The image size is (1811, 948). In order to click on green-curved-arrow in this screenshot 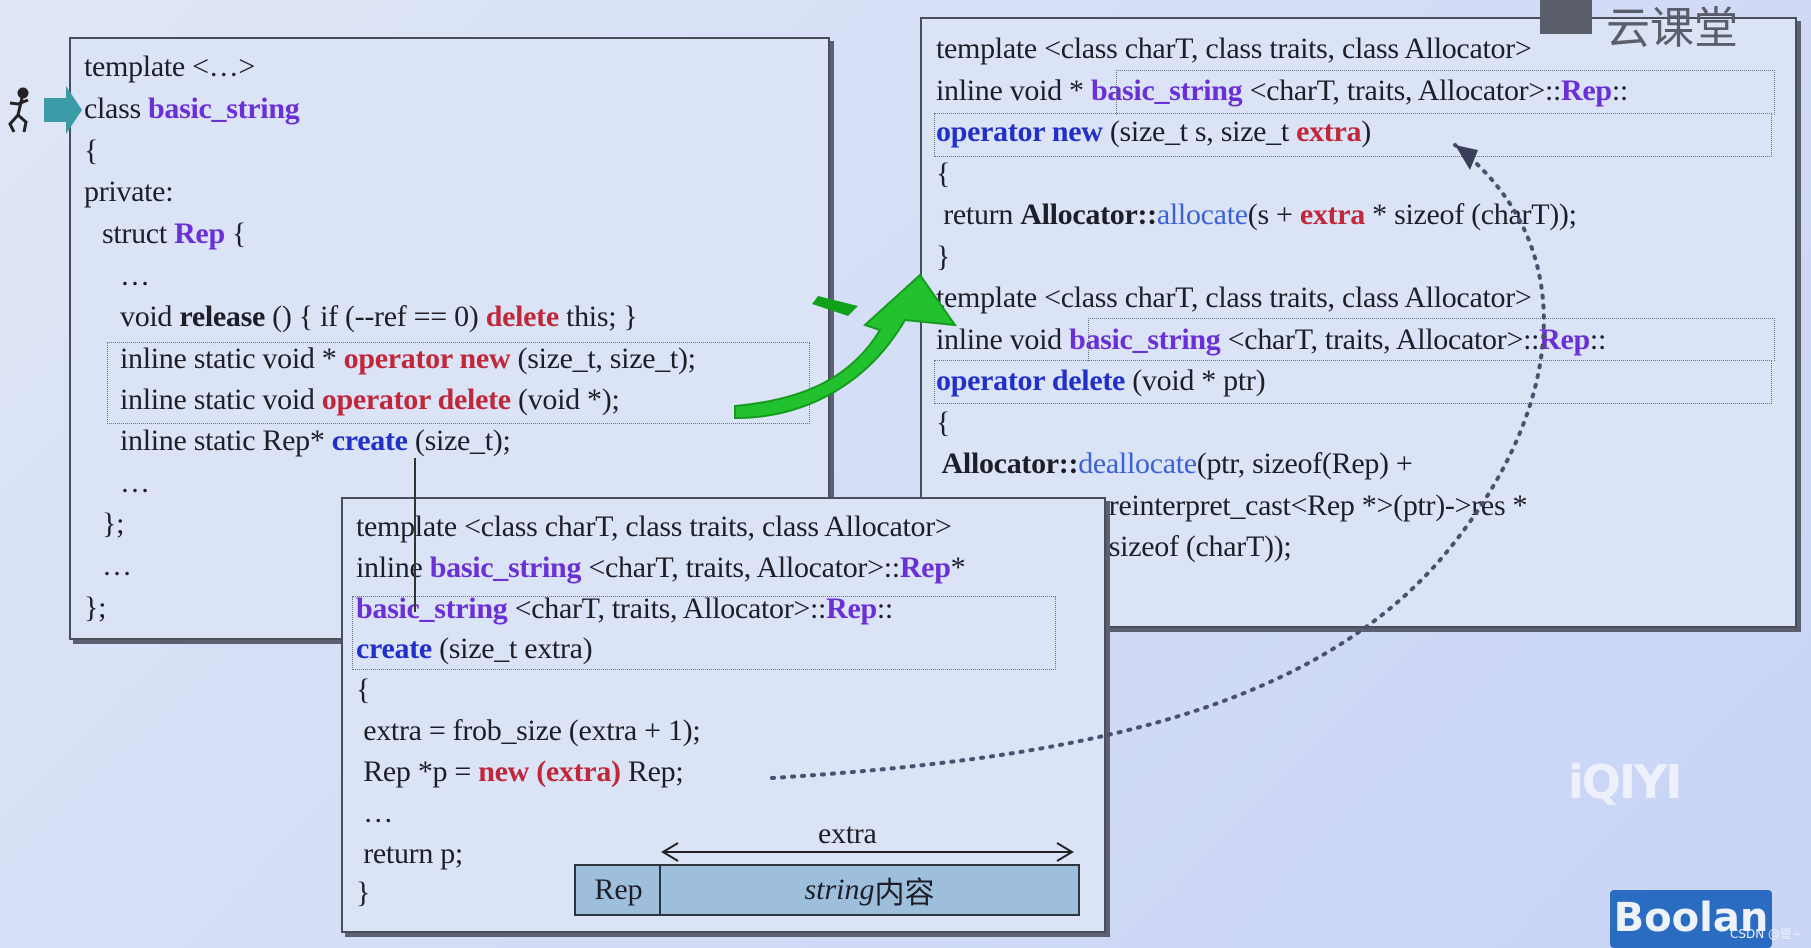, I will do `click(846, 346)`.